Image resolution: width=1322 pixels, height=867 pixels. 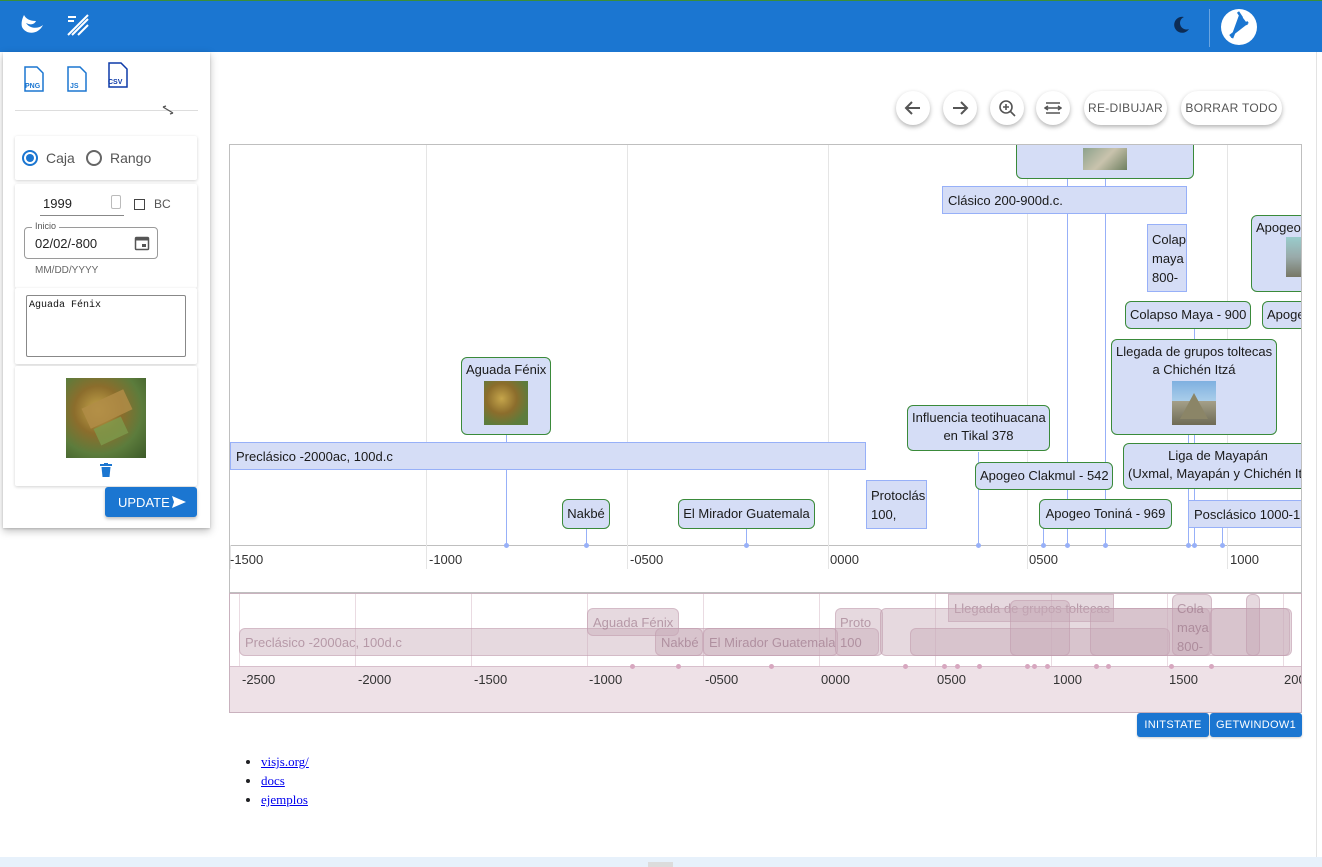 I want to click on witch-avatar-icon, so click(x=1239, y=27).